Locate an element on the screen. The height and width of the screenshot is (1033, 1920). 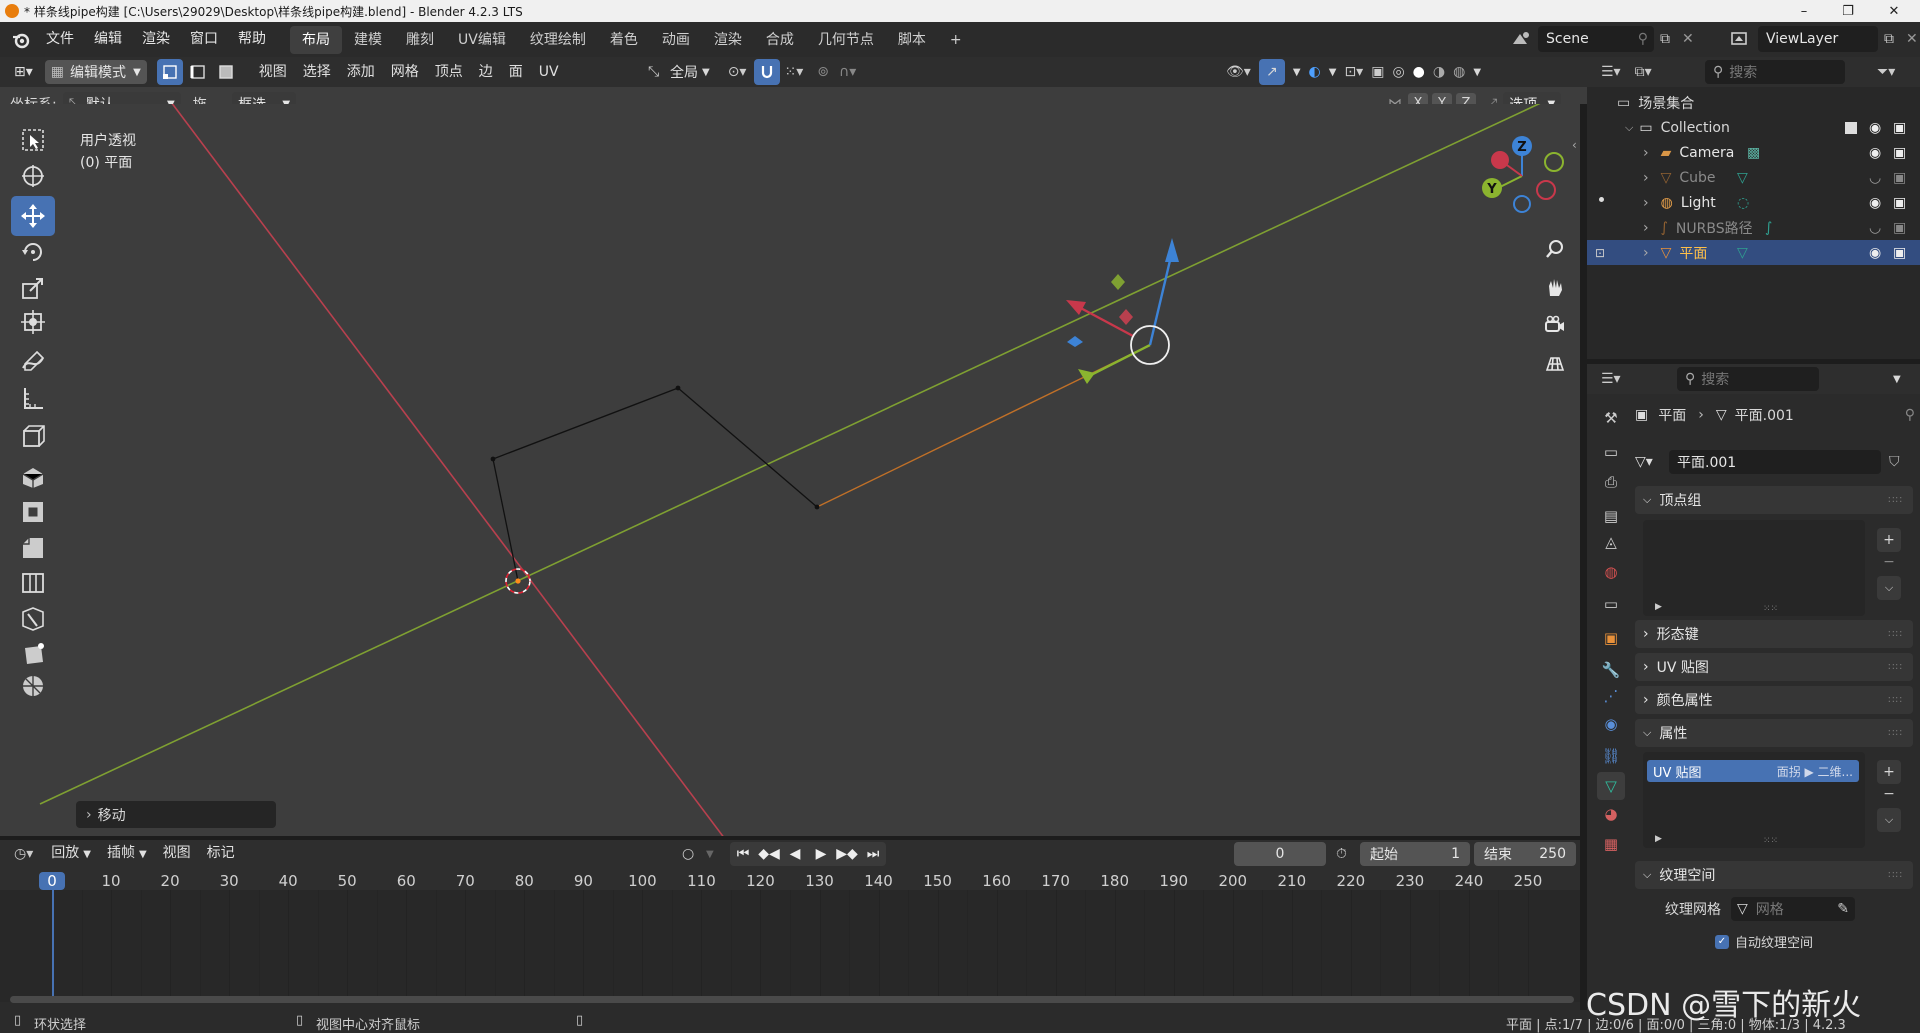
editor-type-icon: ⊞▾ is located at coordinates (23, 72).